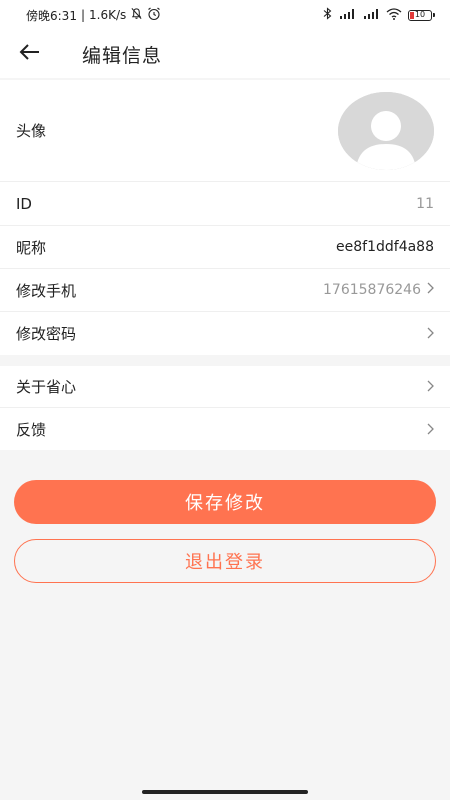  What do you see at coordinates (385, 247) in the screenshot?
I see `nickname-value: ee8f1ddf4a88` at bounding box center [385, 247].